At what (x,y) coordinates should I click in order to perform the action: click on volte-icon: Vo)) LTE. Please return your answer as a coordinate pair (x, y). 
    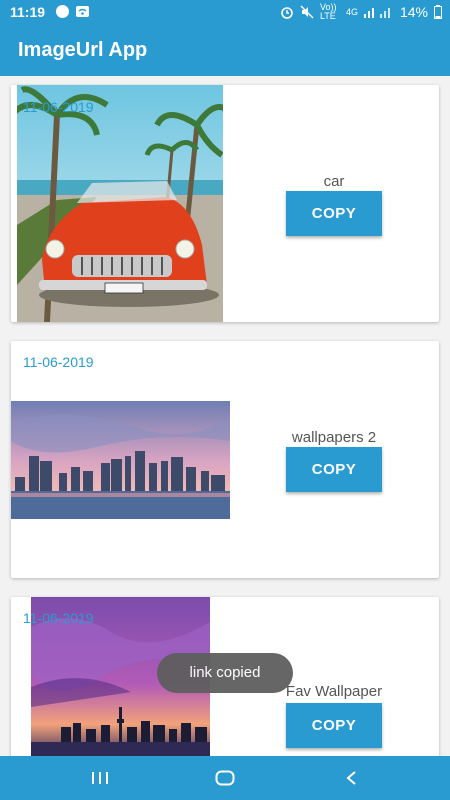
    Looking at the image, I should click on (328, 11).